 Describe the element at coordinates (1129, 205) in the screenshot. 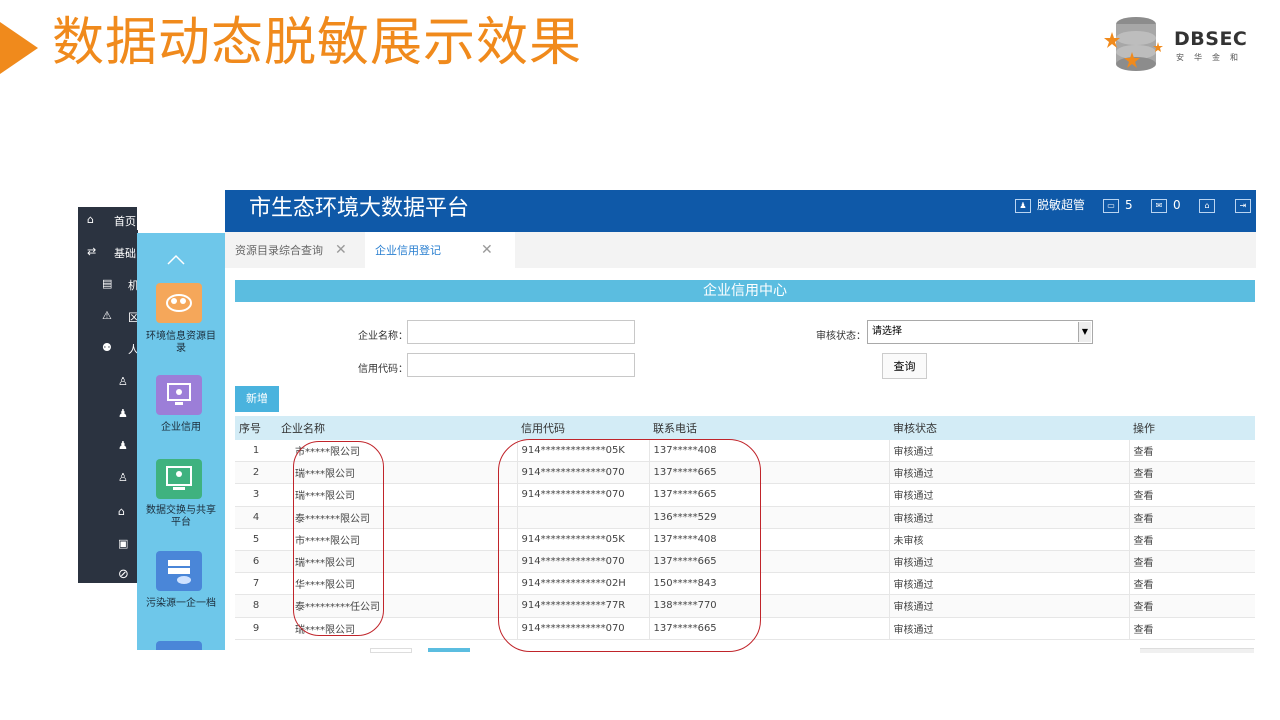

I see `messages-count: 5` at that location.